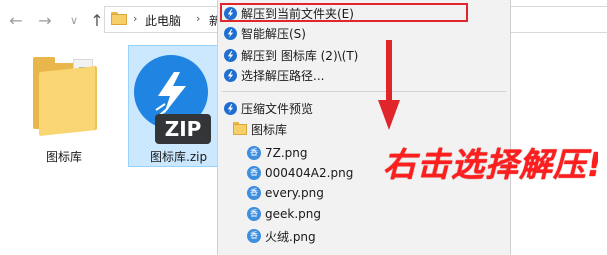 The width and height of the screenshot is (607, 255). What do you see at coordinates (163, 20) in the screenshot?
I see `breadcrumb-this-pc: 此电脑` at bounding box center [163, 20].